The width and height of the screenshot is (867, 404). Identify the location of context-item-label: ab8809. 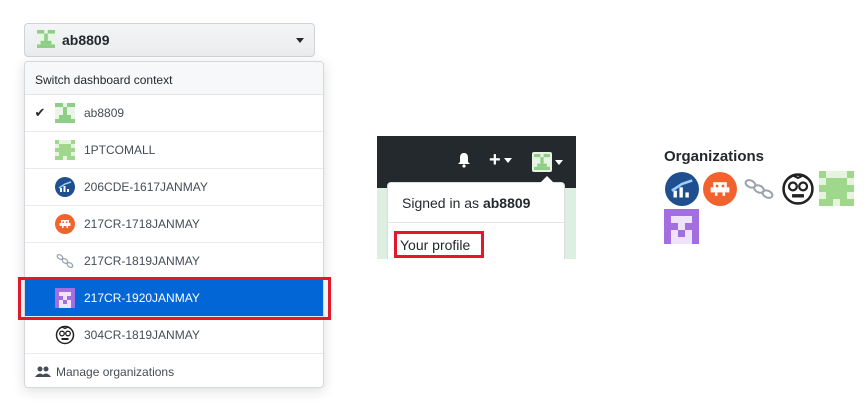
(104, 113).